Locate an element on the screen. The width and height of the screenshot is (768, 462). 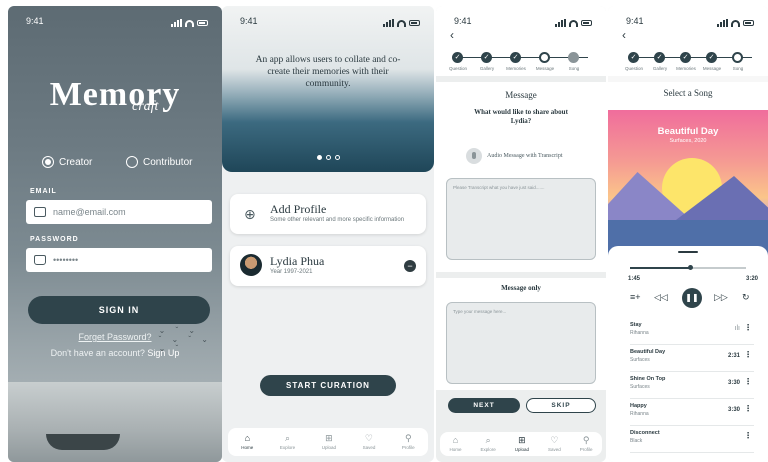
step-label: Gallery is located at coordinates (660, 68).